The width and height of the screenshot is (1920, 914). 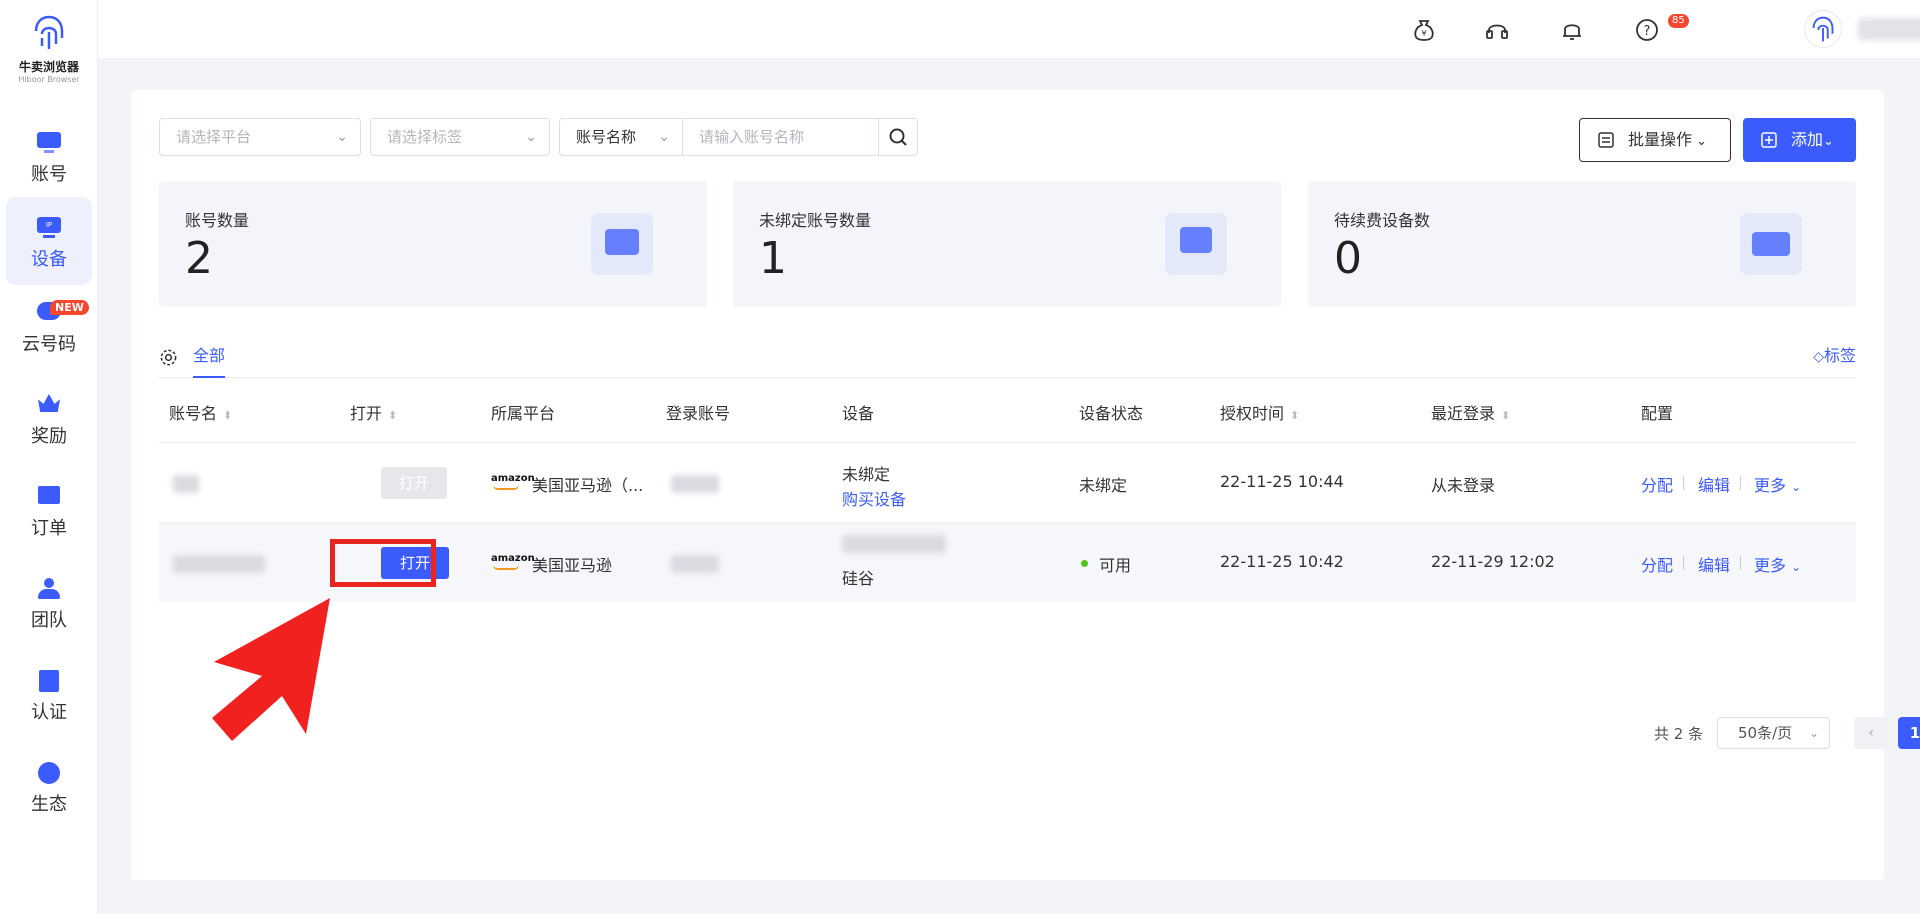 What do you see at coordinates (49, 49) in the screenshot?
I see `brand-logo: 牛卖浏览器 Hiboor Browser` at bounding box center [49, 49].